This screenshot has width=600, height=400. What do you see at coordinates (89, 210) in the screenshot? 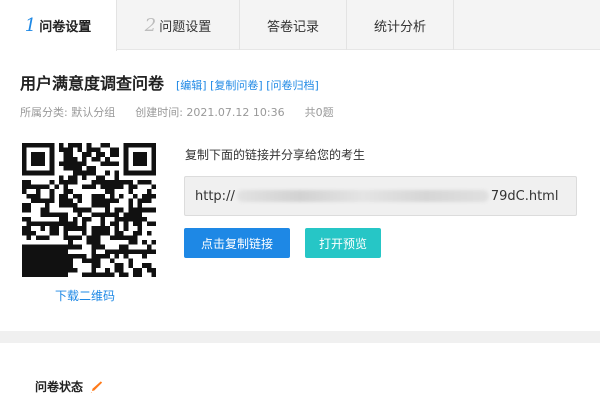
I see `qr-code` at bounding box center [89, 210].